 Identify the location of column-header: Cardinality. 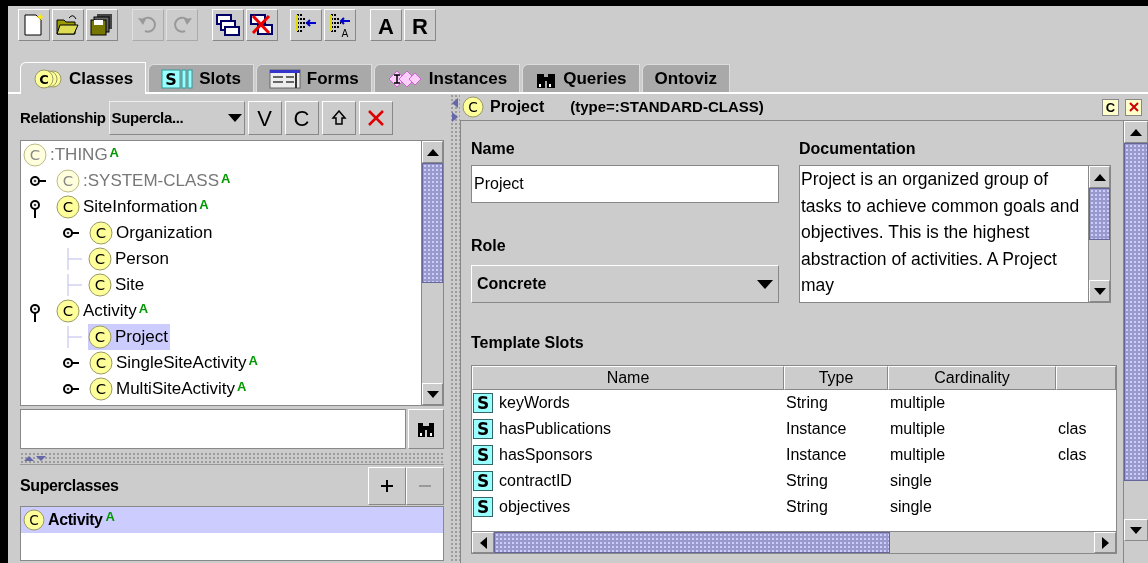
(972, 378).